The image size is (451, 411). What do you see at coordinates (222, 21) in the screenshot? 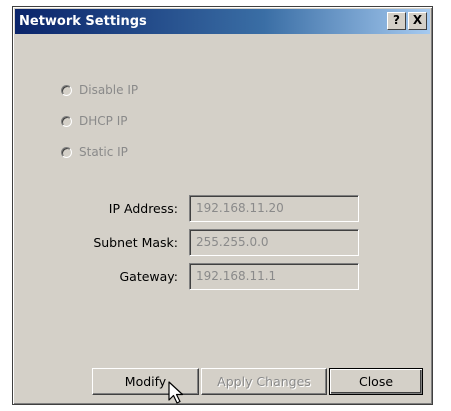
I see `title-bar: Network Settings ? X` at bounding box center [222, 21].